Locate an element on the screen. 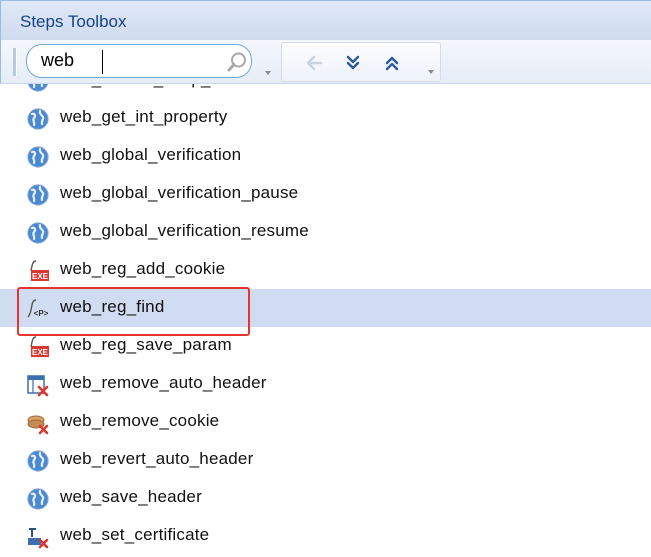 The height and width of the screenshot is (557, 651). step-item: web_global_verification_resume is located at coordinates (325, 232).